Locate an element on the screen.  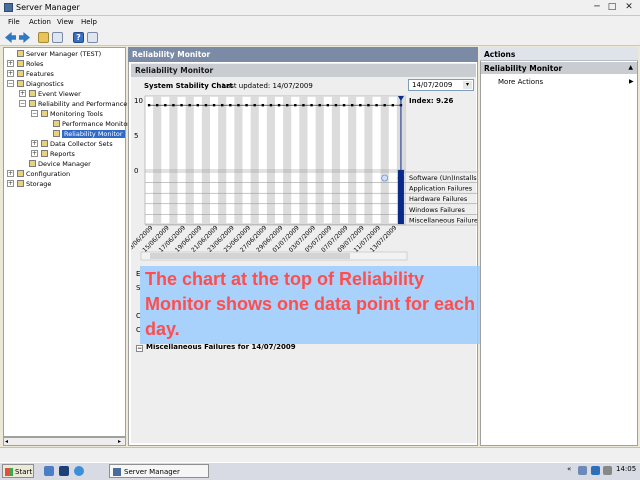
index-label: Index: 9.26 is located at coordinates (431, 101).